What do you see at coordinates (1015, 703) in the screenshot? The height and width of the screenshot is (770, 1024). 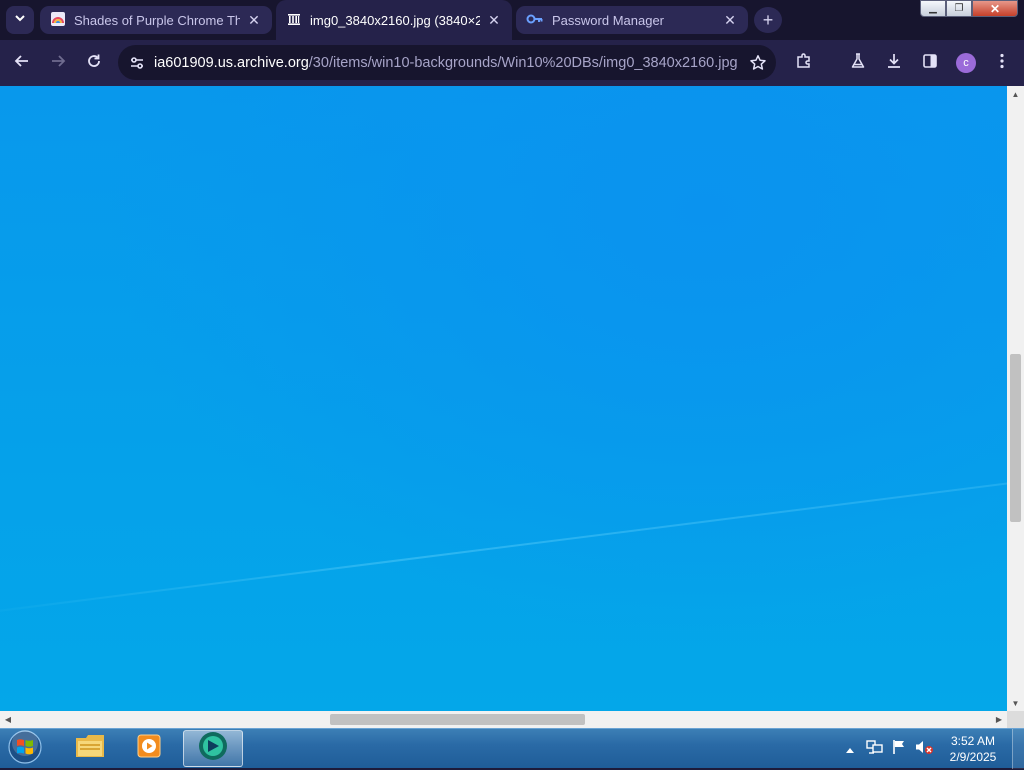 I see `scroll-down-arrow-icon: ▼` at bounding box center [1015, 703].